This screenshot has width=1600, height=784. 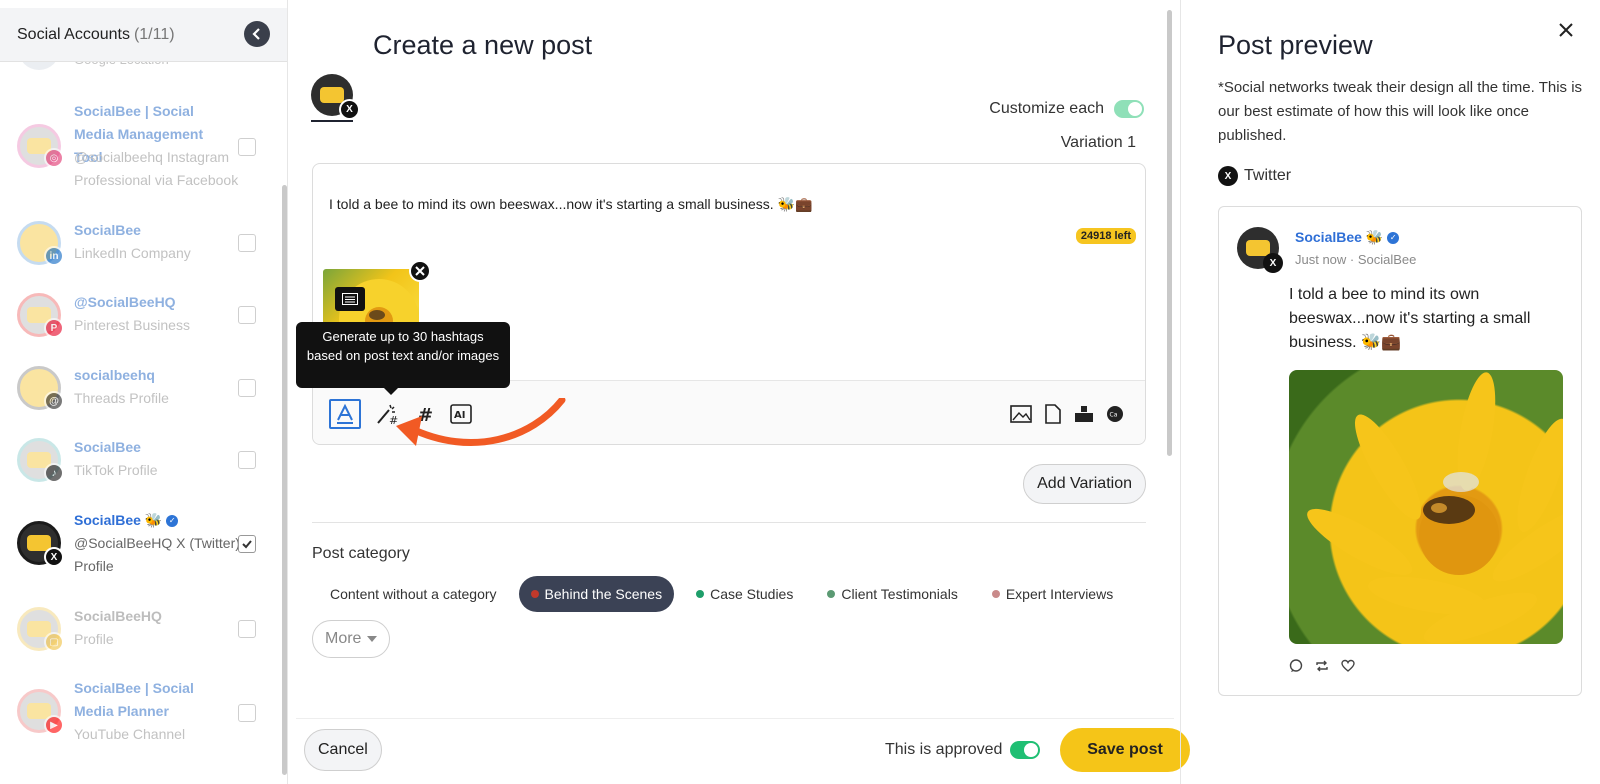 I want to click on bee-on-flower-image, so click(x=1435, y=508).